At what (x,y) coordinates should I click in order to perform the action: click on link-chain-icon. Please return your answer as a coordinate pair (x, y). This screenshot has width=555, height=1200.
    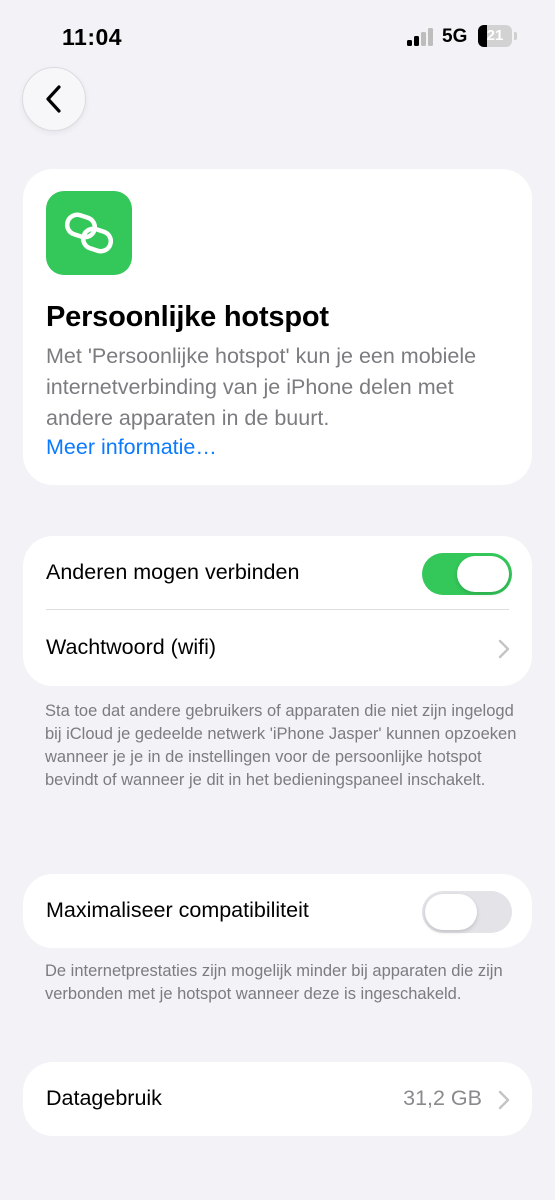
    Looking at the image, I should click on (89, 233).